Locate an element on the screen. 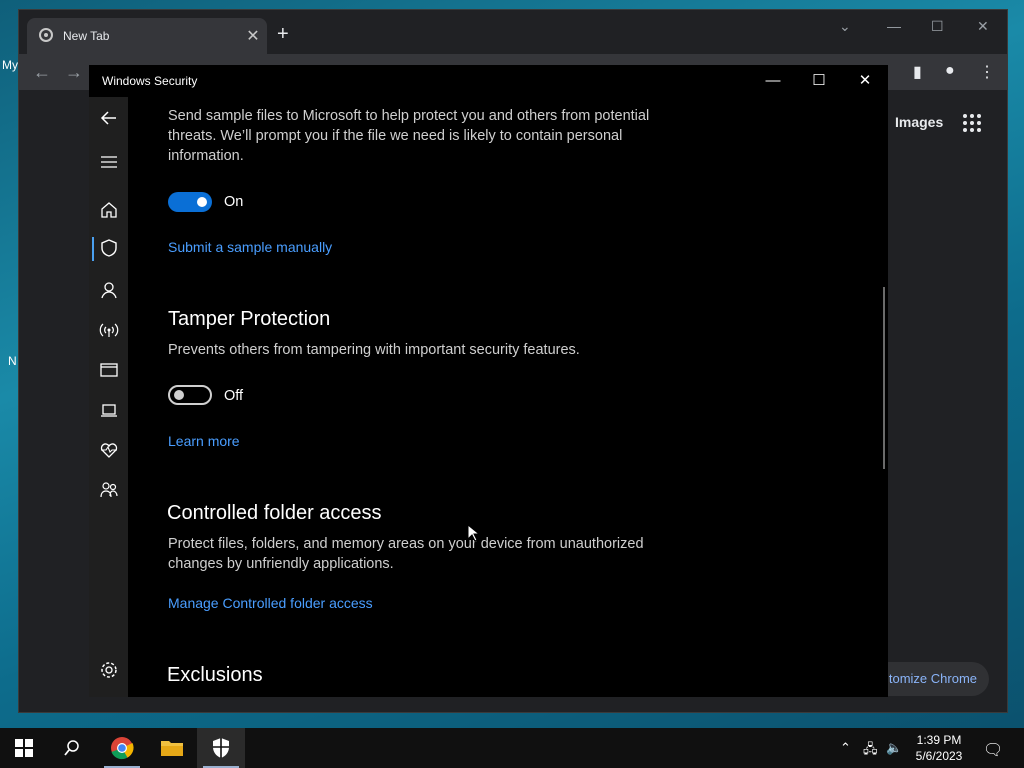 Image resolution: width=1024 pixels, height=768 pixels. window-title: Windows Security is located at coordinates (150, 81).